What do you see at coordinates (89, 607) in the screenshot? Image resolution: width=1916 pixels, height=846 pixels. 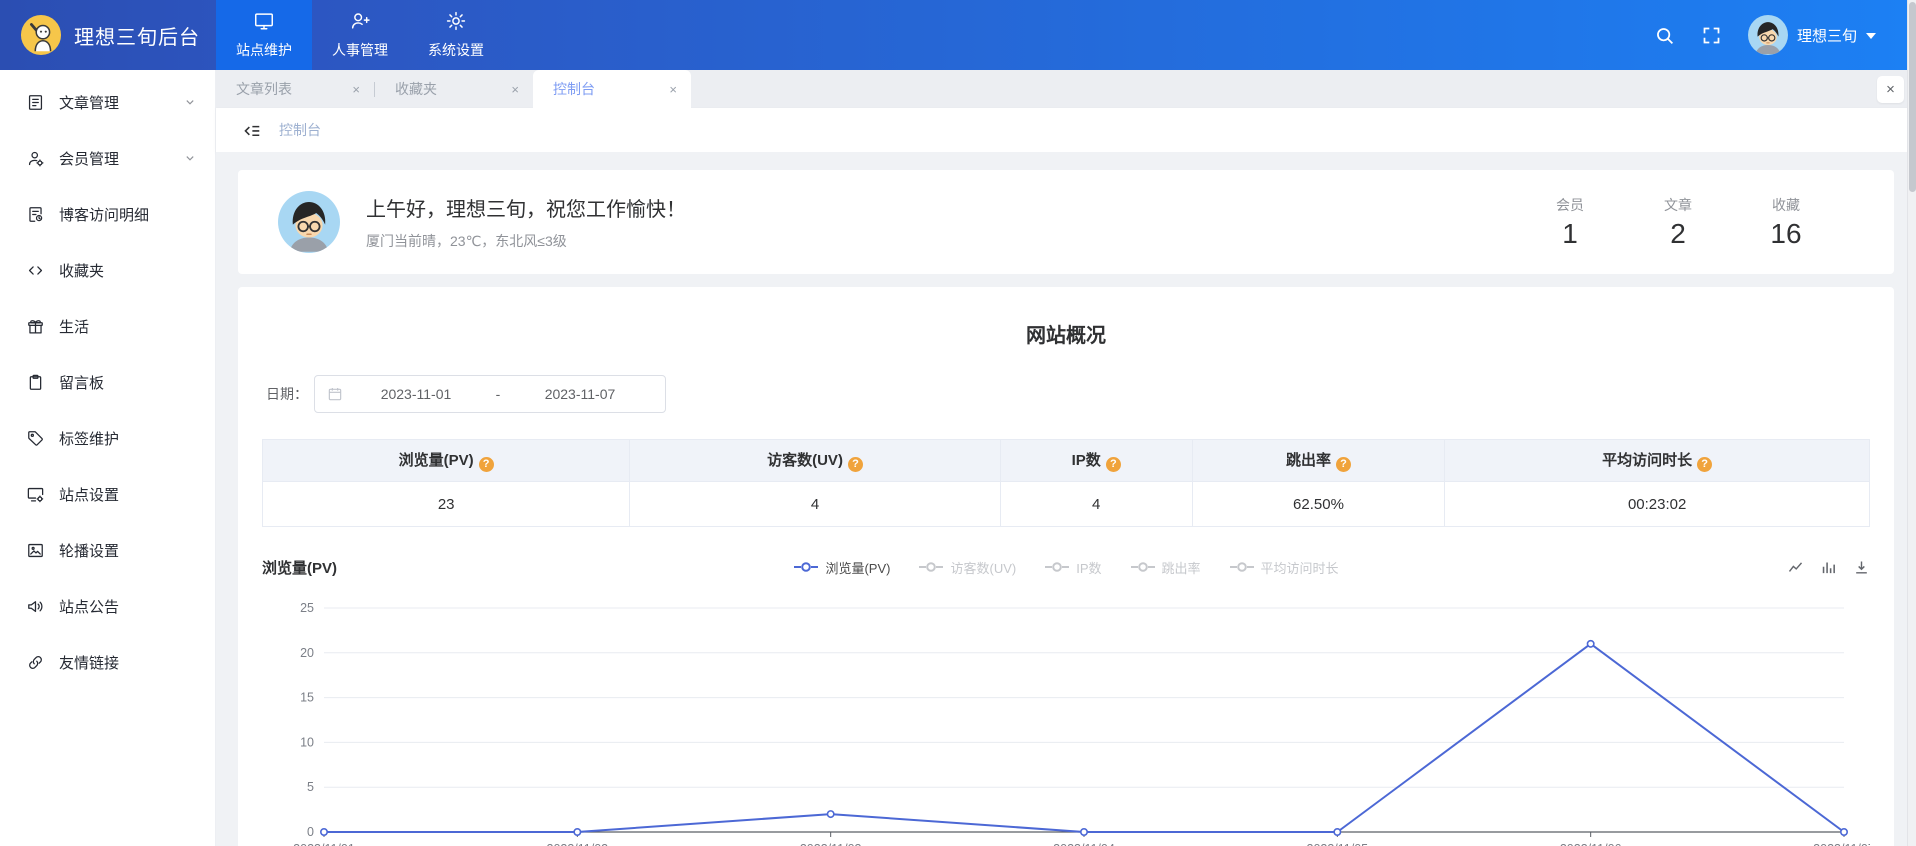 I see `sidebar-item-label: 站点公告` at bounding box center [89, 607].